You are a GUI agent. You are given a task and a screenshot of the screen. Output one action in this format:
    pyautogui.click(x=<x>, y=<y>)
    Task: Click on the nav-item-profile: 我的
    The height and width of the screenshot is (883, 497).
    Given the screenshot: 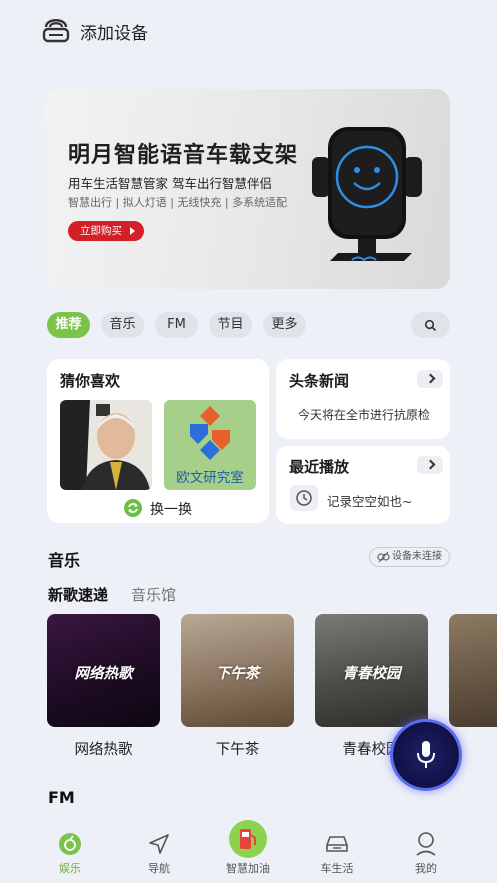 What is the action you would take?
    pyautogui.click(x=426, y=850)
    